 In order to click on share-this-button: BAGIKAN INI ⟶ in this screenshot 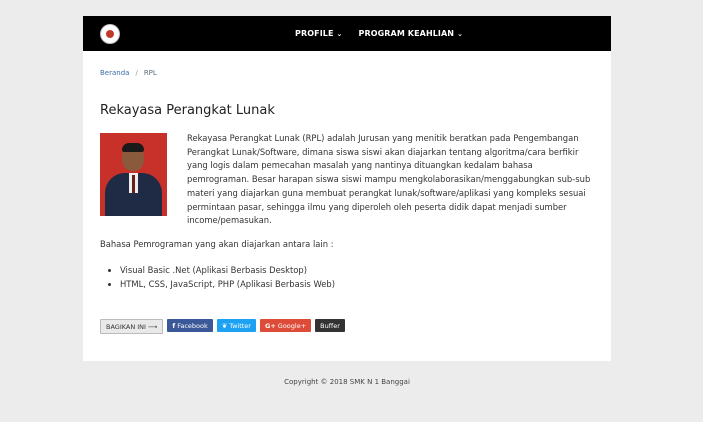, I will do `click(132, 326)`.